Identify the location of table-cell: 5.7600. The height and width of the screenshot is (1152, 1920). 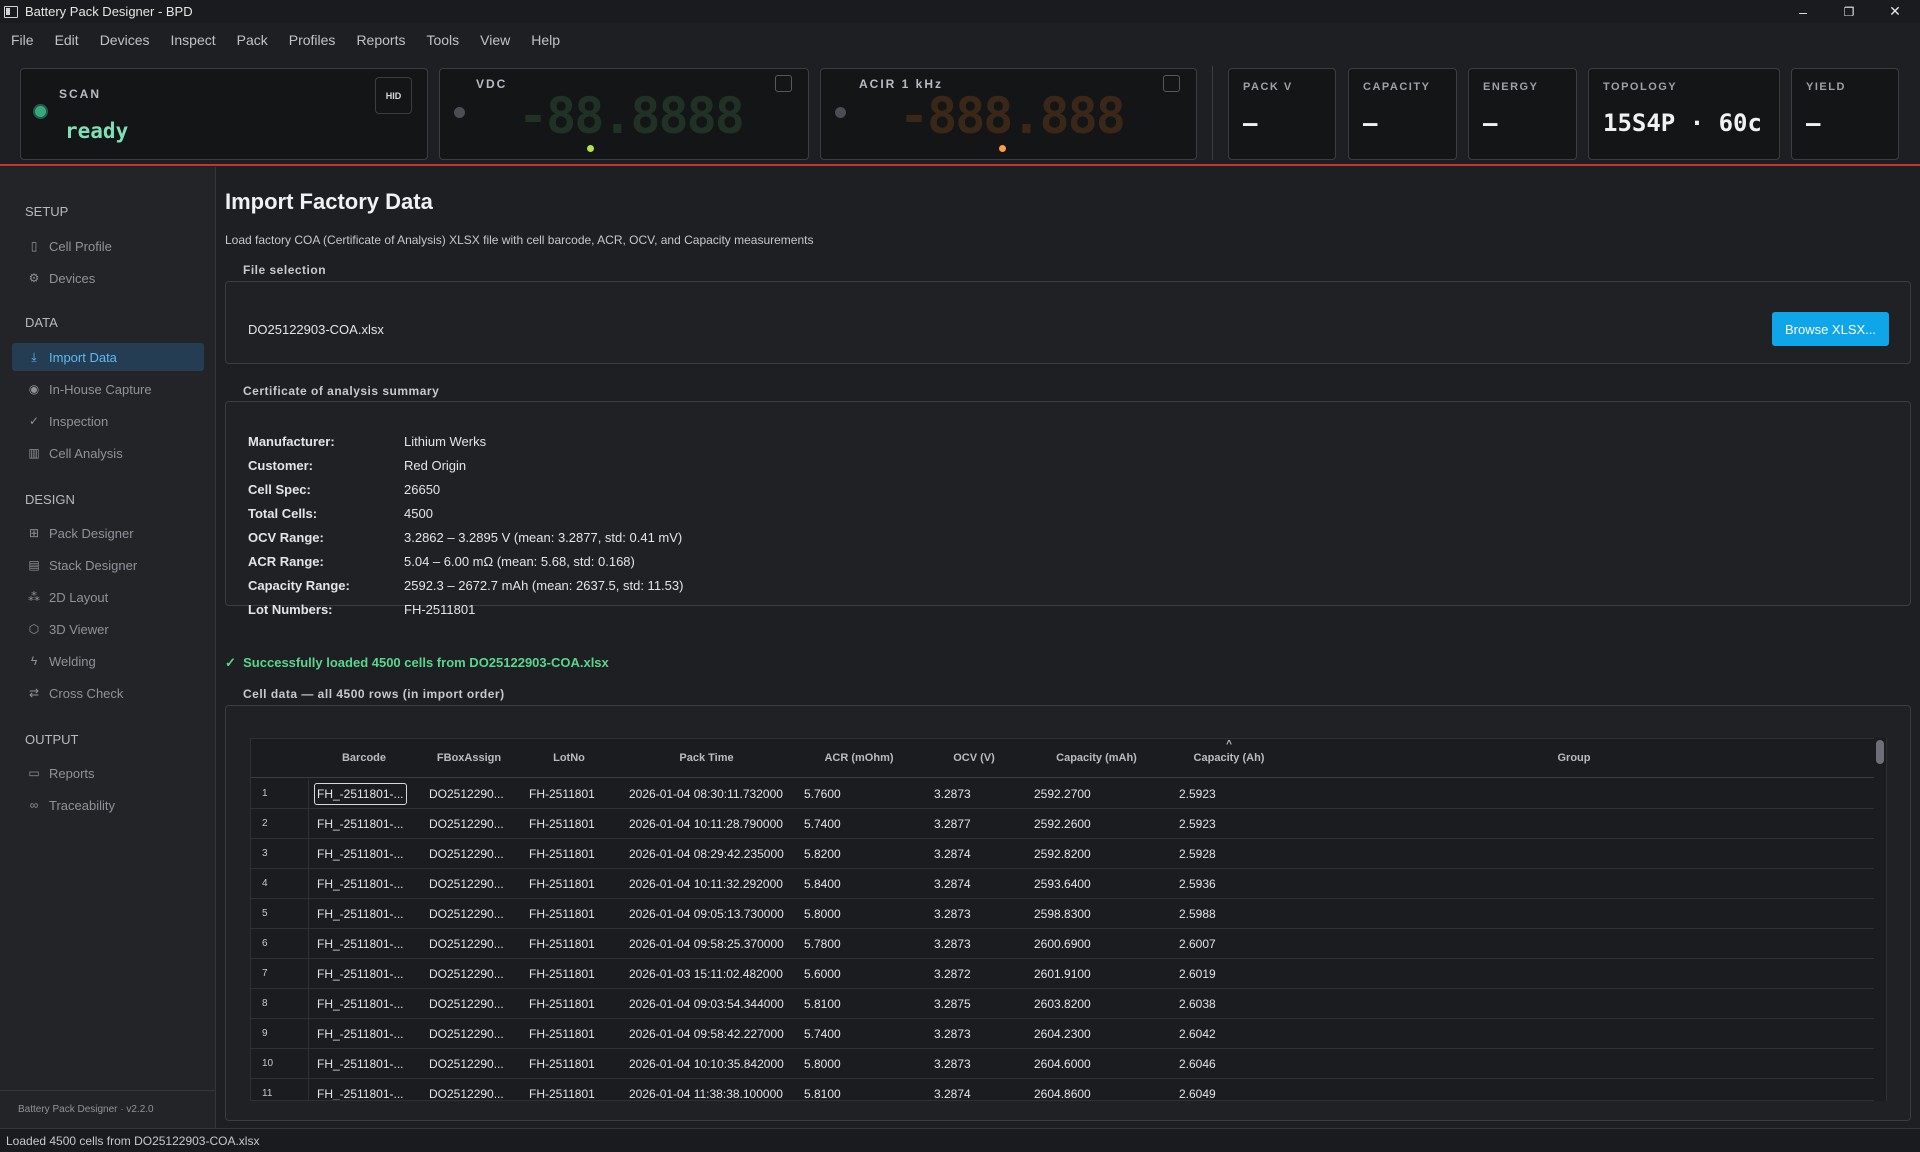
(822, 794).